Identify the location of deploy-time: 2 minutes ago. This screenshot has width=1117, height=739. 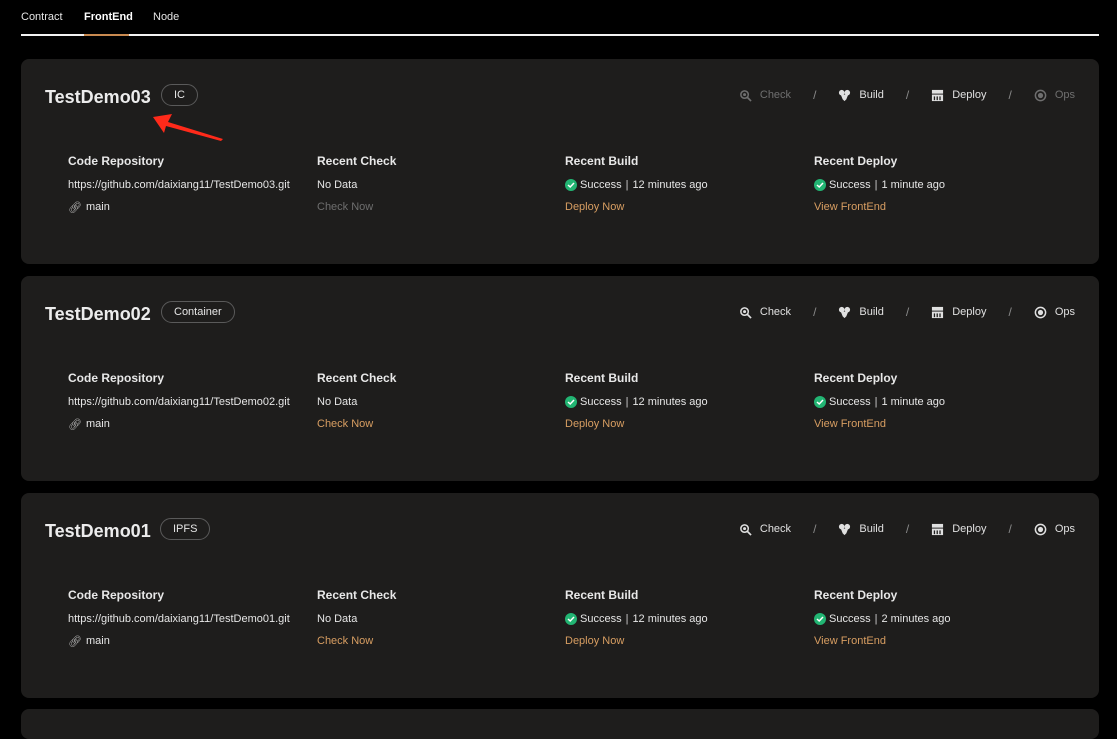
(916, 619).